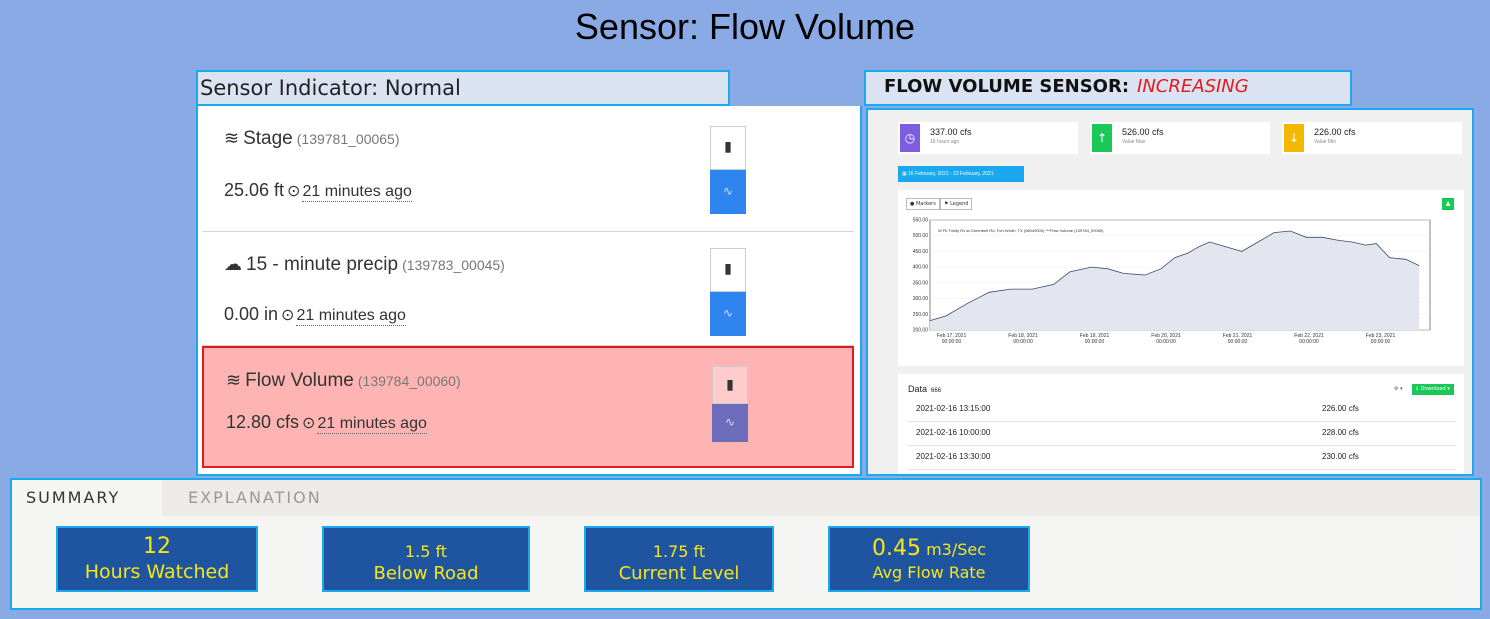 The image size is (1490, 619). Describe the element at coordinates (1182, 411) in the screenshot. I see `table-row: 2021-02-16 13:15:00 226.00 cfs` at that location.